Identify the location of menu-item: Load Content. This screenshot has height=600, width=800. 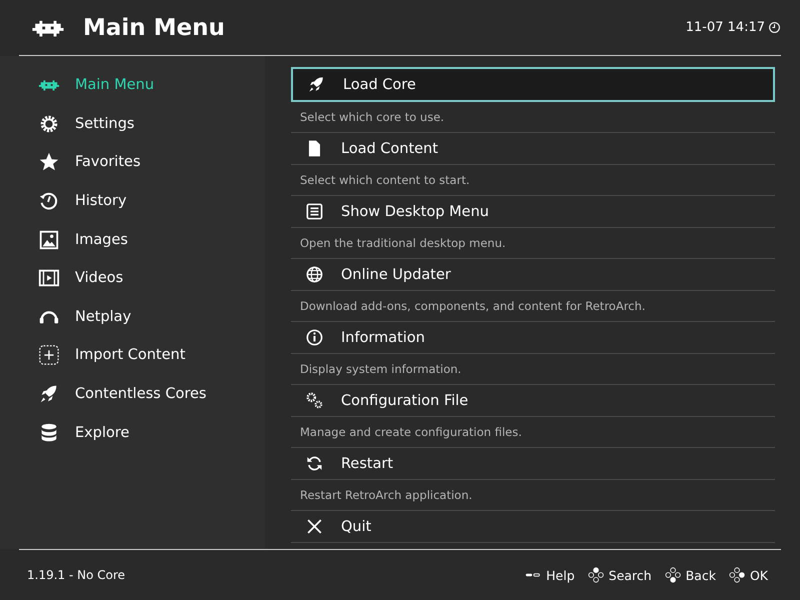
(533, 149).